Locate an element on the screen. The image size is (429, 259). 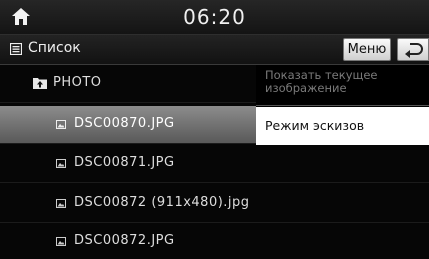
back-arrow-icon is located at coordinates (414, 50).